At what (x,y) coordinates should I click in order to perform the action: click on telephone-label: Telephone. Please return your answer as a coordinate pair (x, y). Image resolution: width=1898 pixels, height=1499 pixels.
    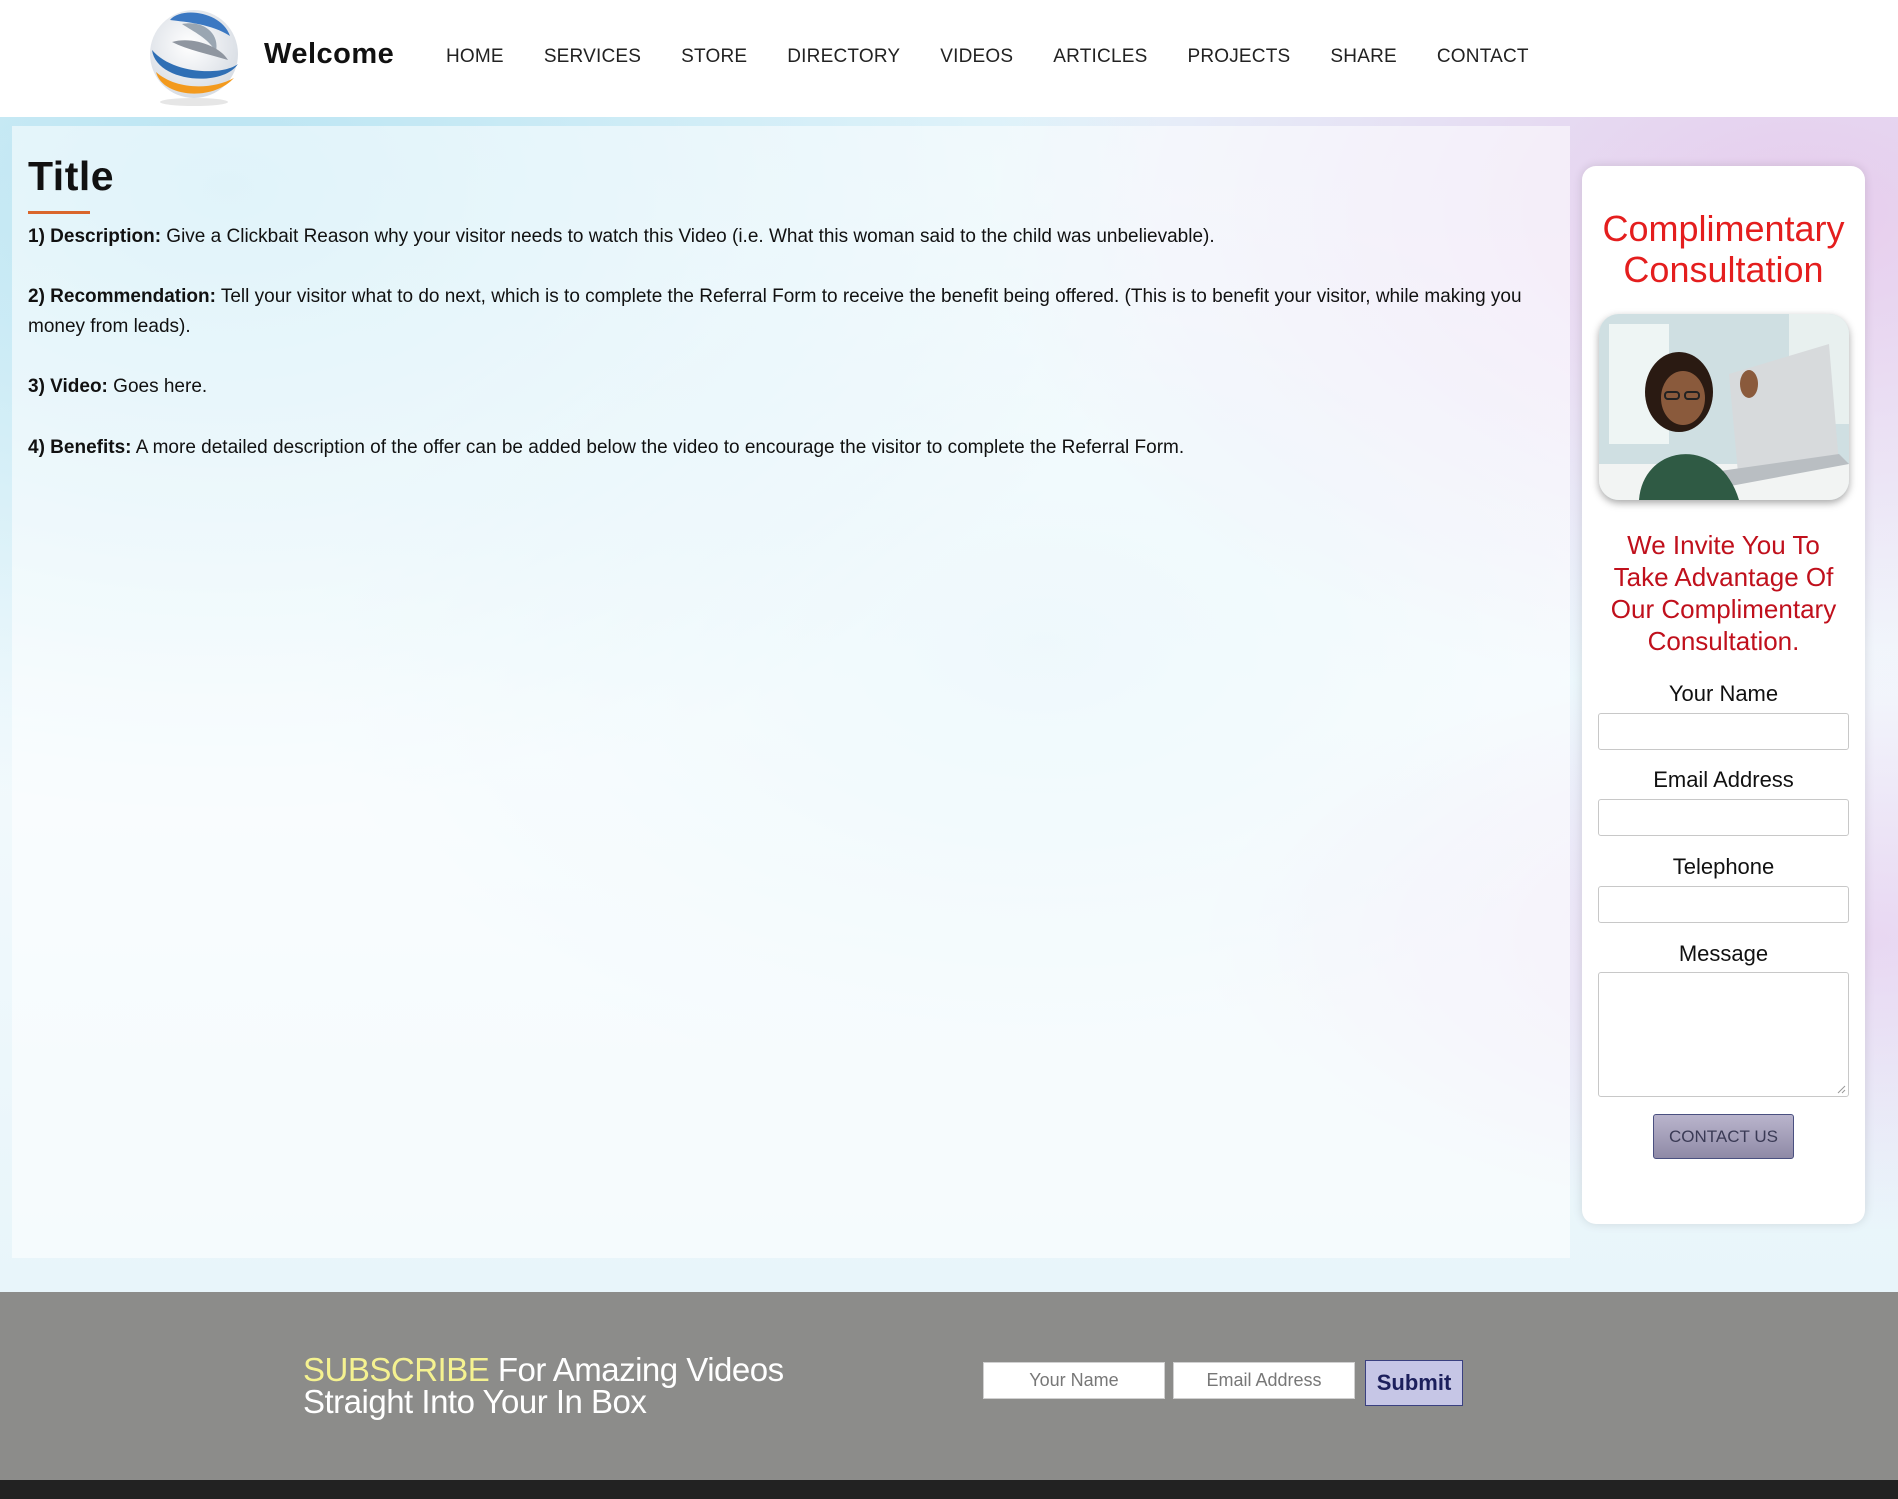
    Looking at the image, I should click on (1723, 866).